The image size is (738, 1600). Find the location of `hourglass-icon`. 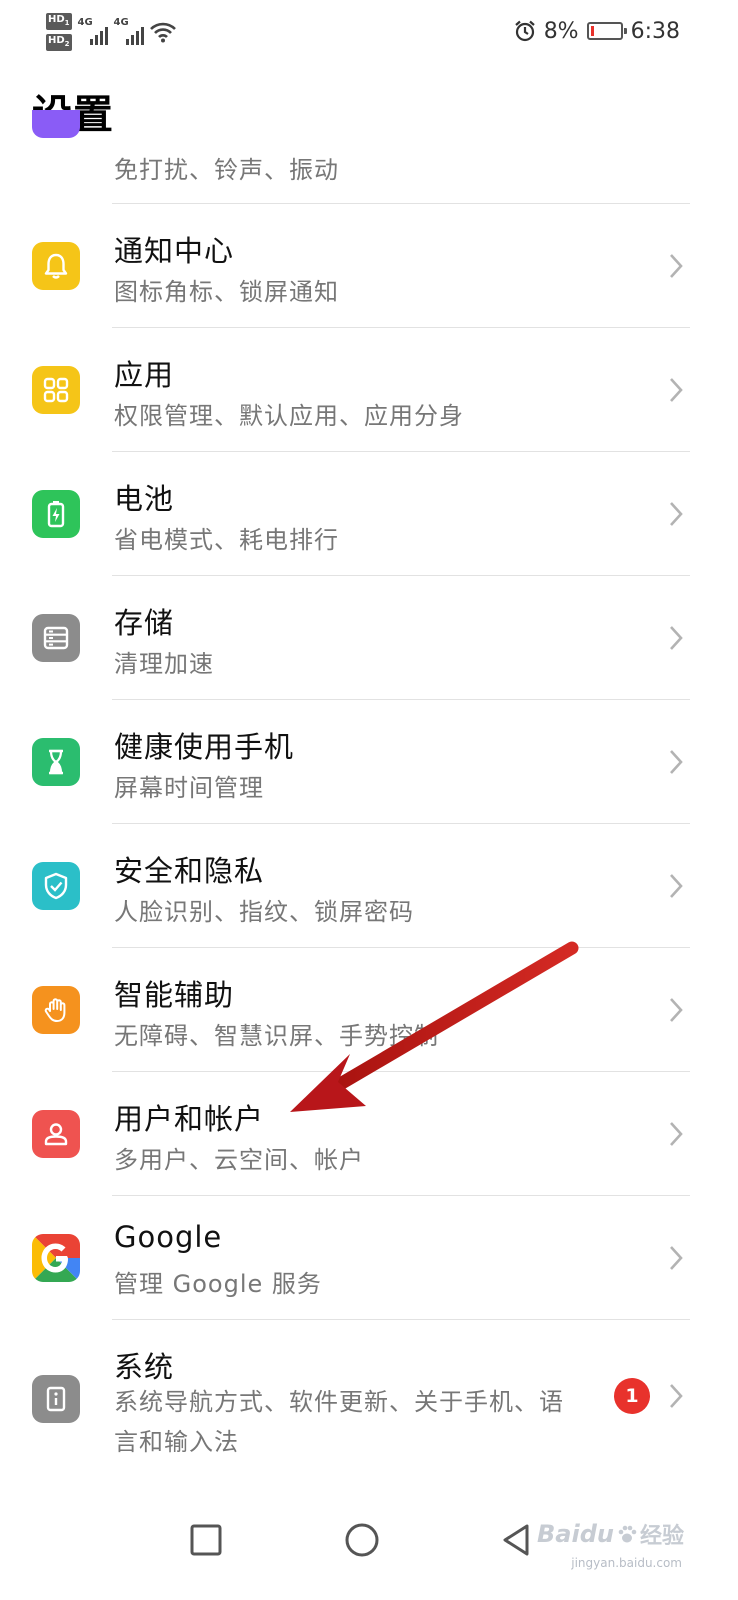

hourglass-icon is located at coordinates (56, 762).